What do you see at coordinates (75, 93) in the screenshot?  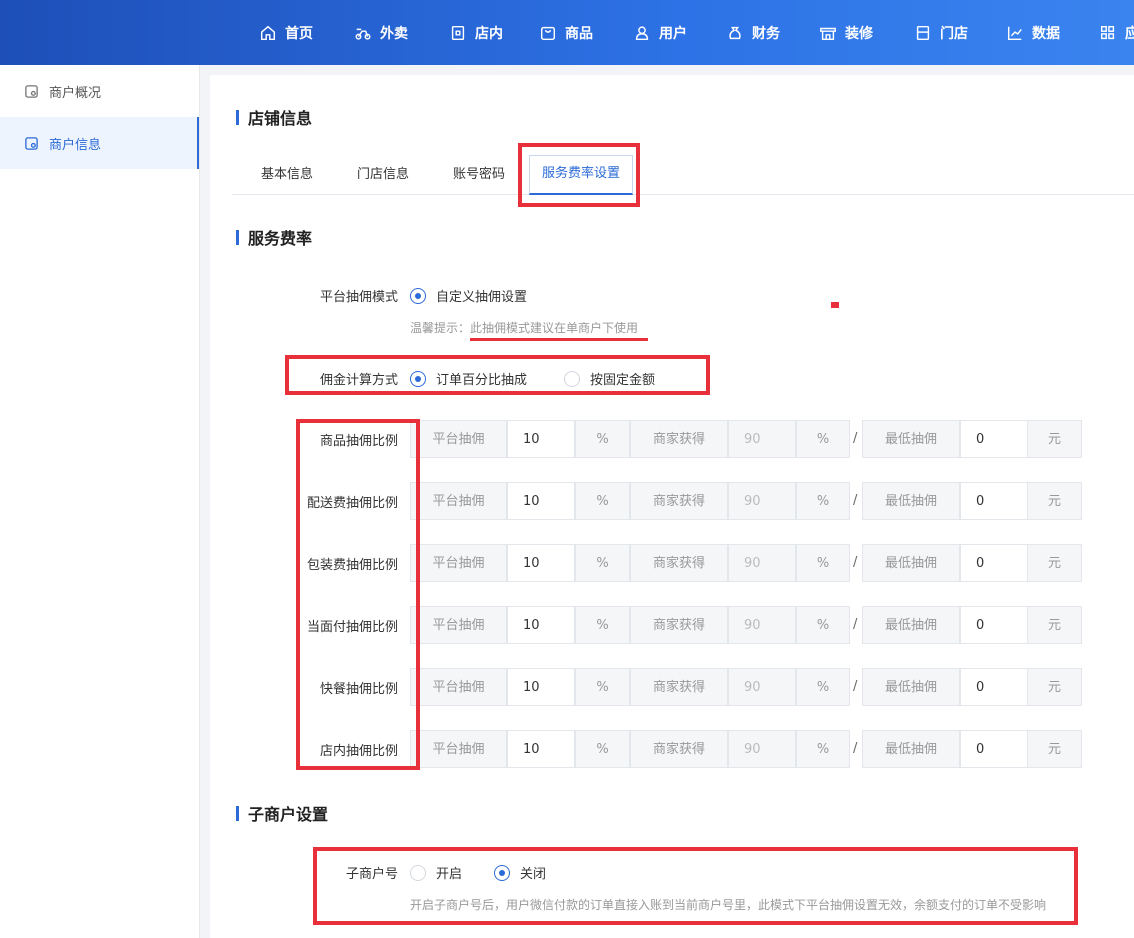 I see `sidebar-item-label: 商户概况` at bounding box center [75, 93].